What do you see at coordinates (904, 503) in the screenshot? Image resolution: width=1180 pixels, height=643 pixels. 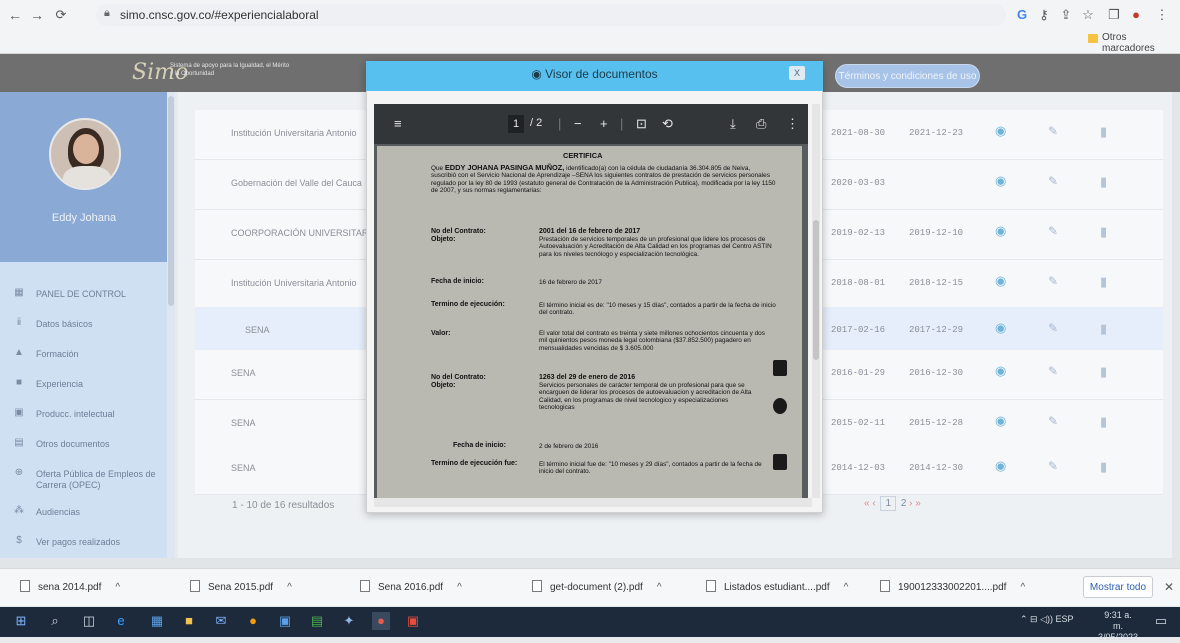 I see `page-2-button: 2` at bounding box center [904, 503].